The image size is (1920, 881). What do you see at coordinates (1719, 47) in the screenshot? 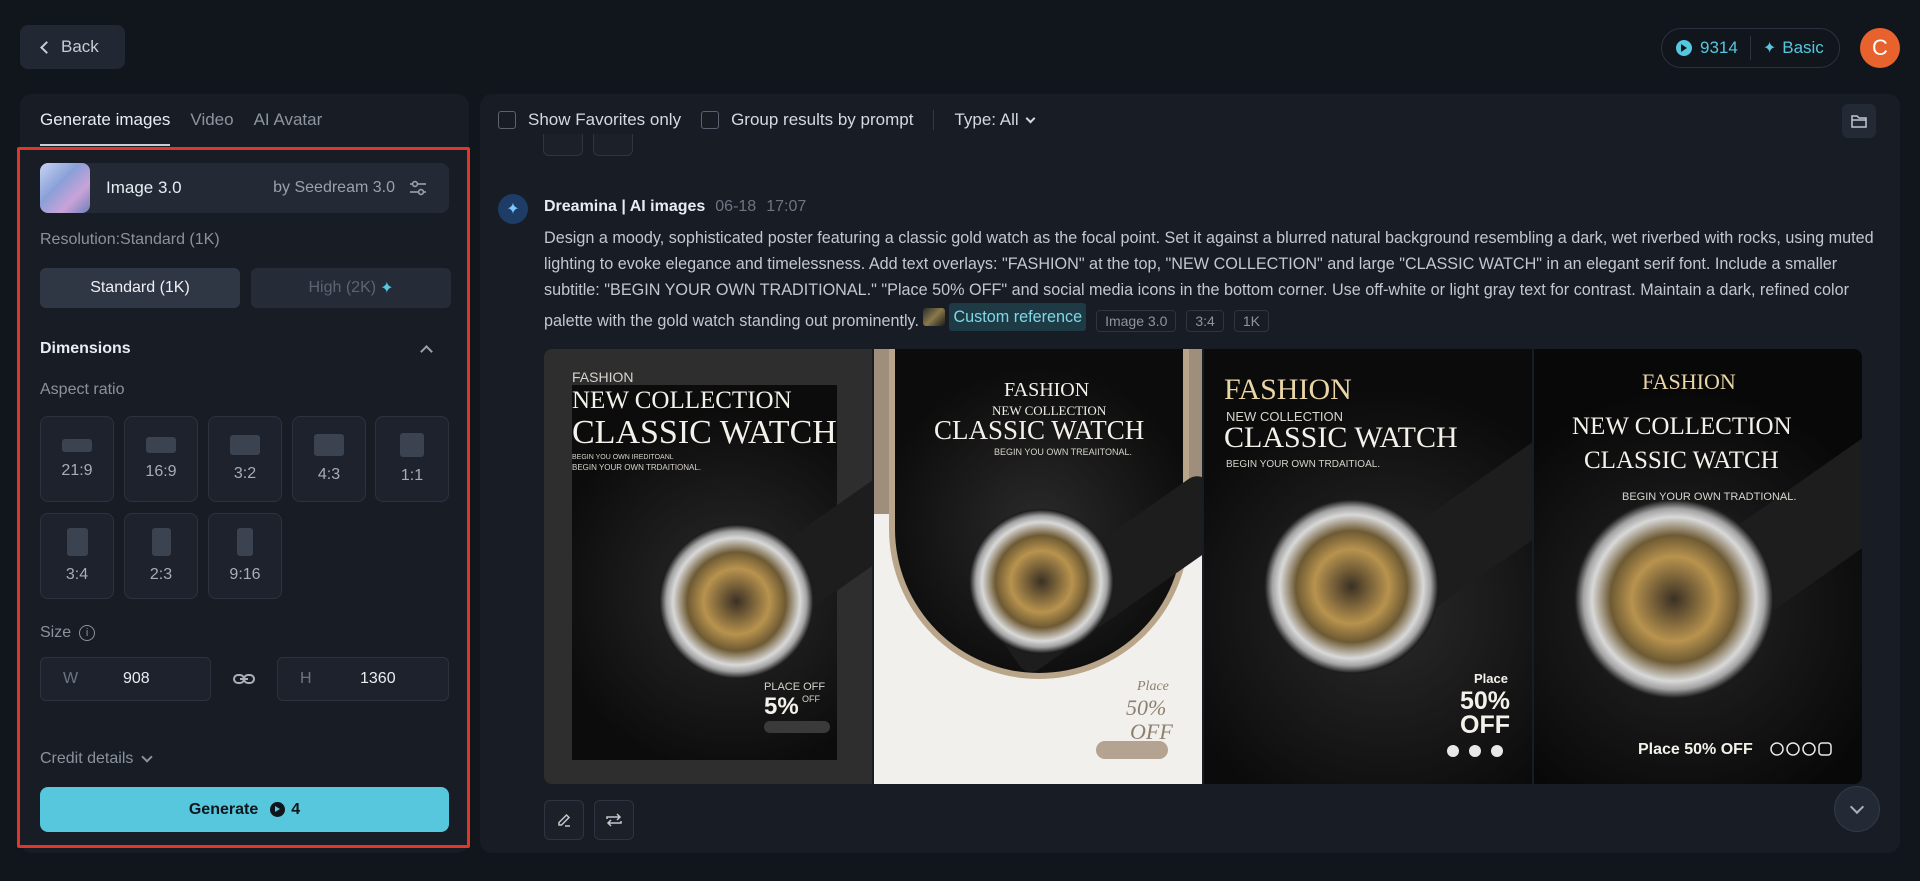
I see `credit-count: 9314` at bounding box center [1719, 47].